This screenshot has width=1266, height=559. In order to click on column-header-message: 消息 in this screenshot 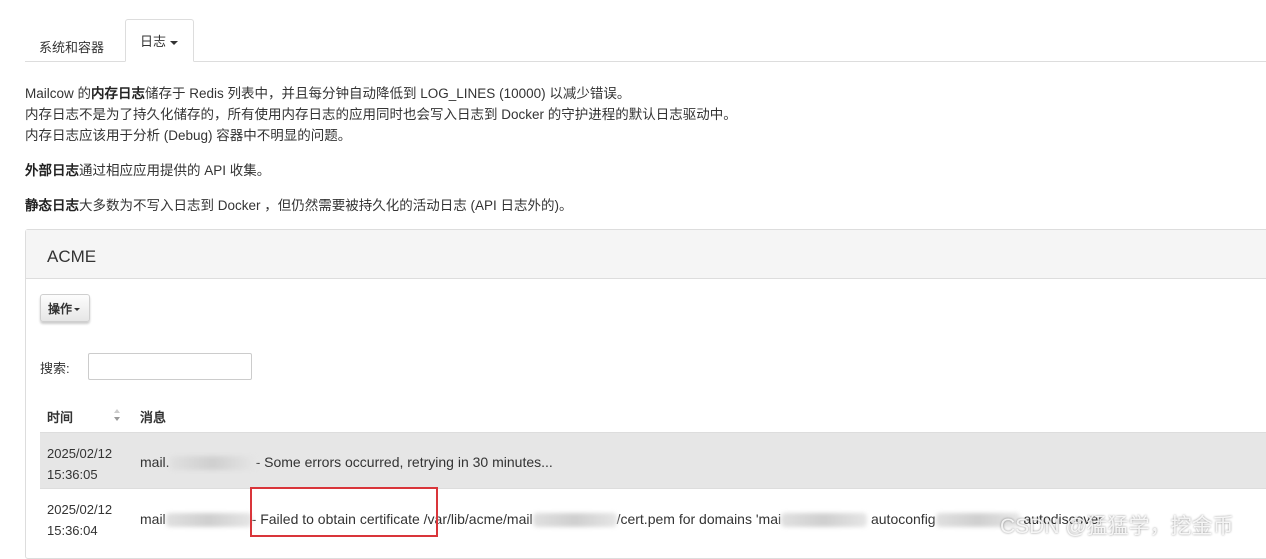, I will do `click(153, 417)`.